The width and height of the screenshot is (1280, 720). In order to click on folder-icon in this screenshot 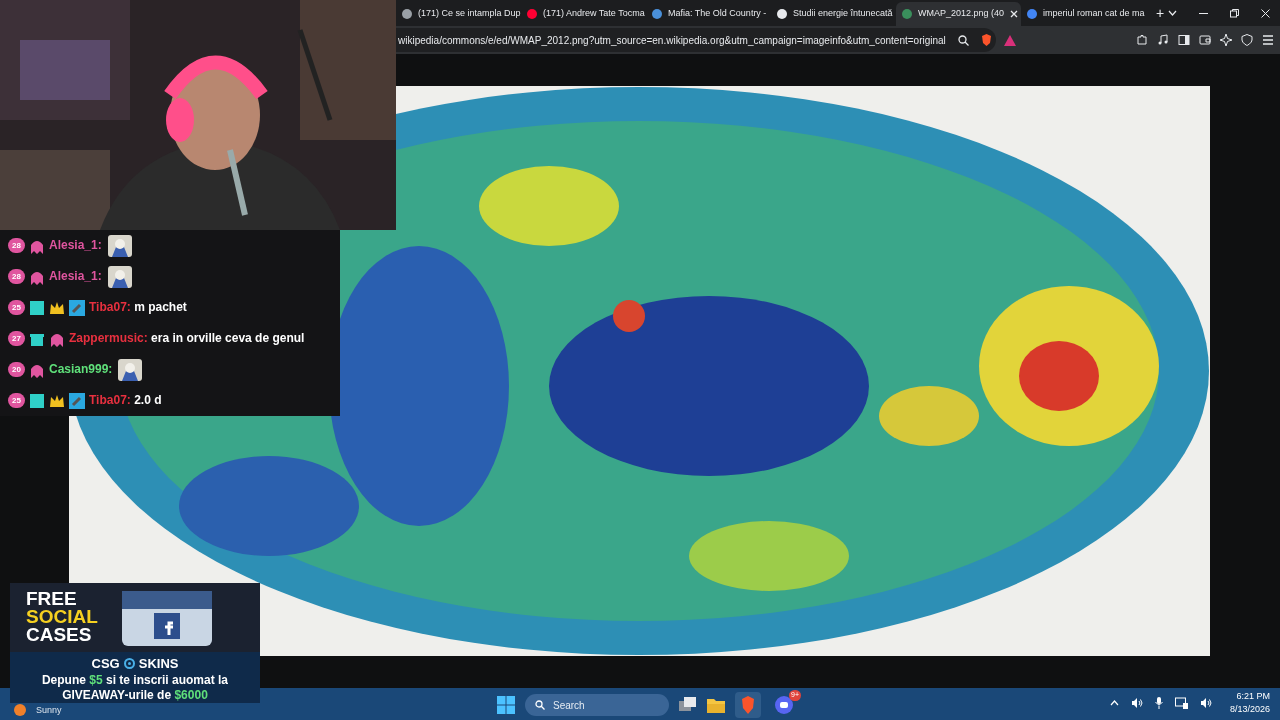, I will do `click(716, 705)`.